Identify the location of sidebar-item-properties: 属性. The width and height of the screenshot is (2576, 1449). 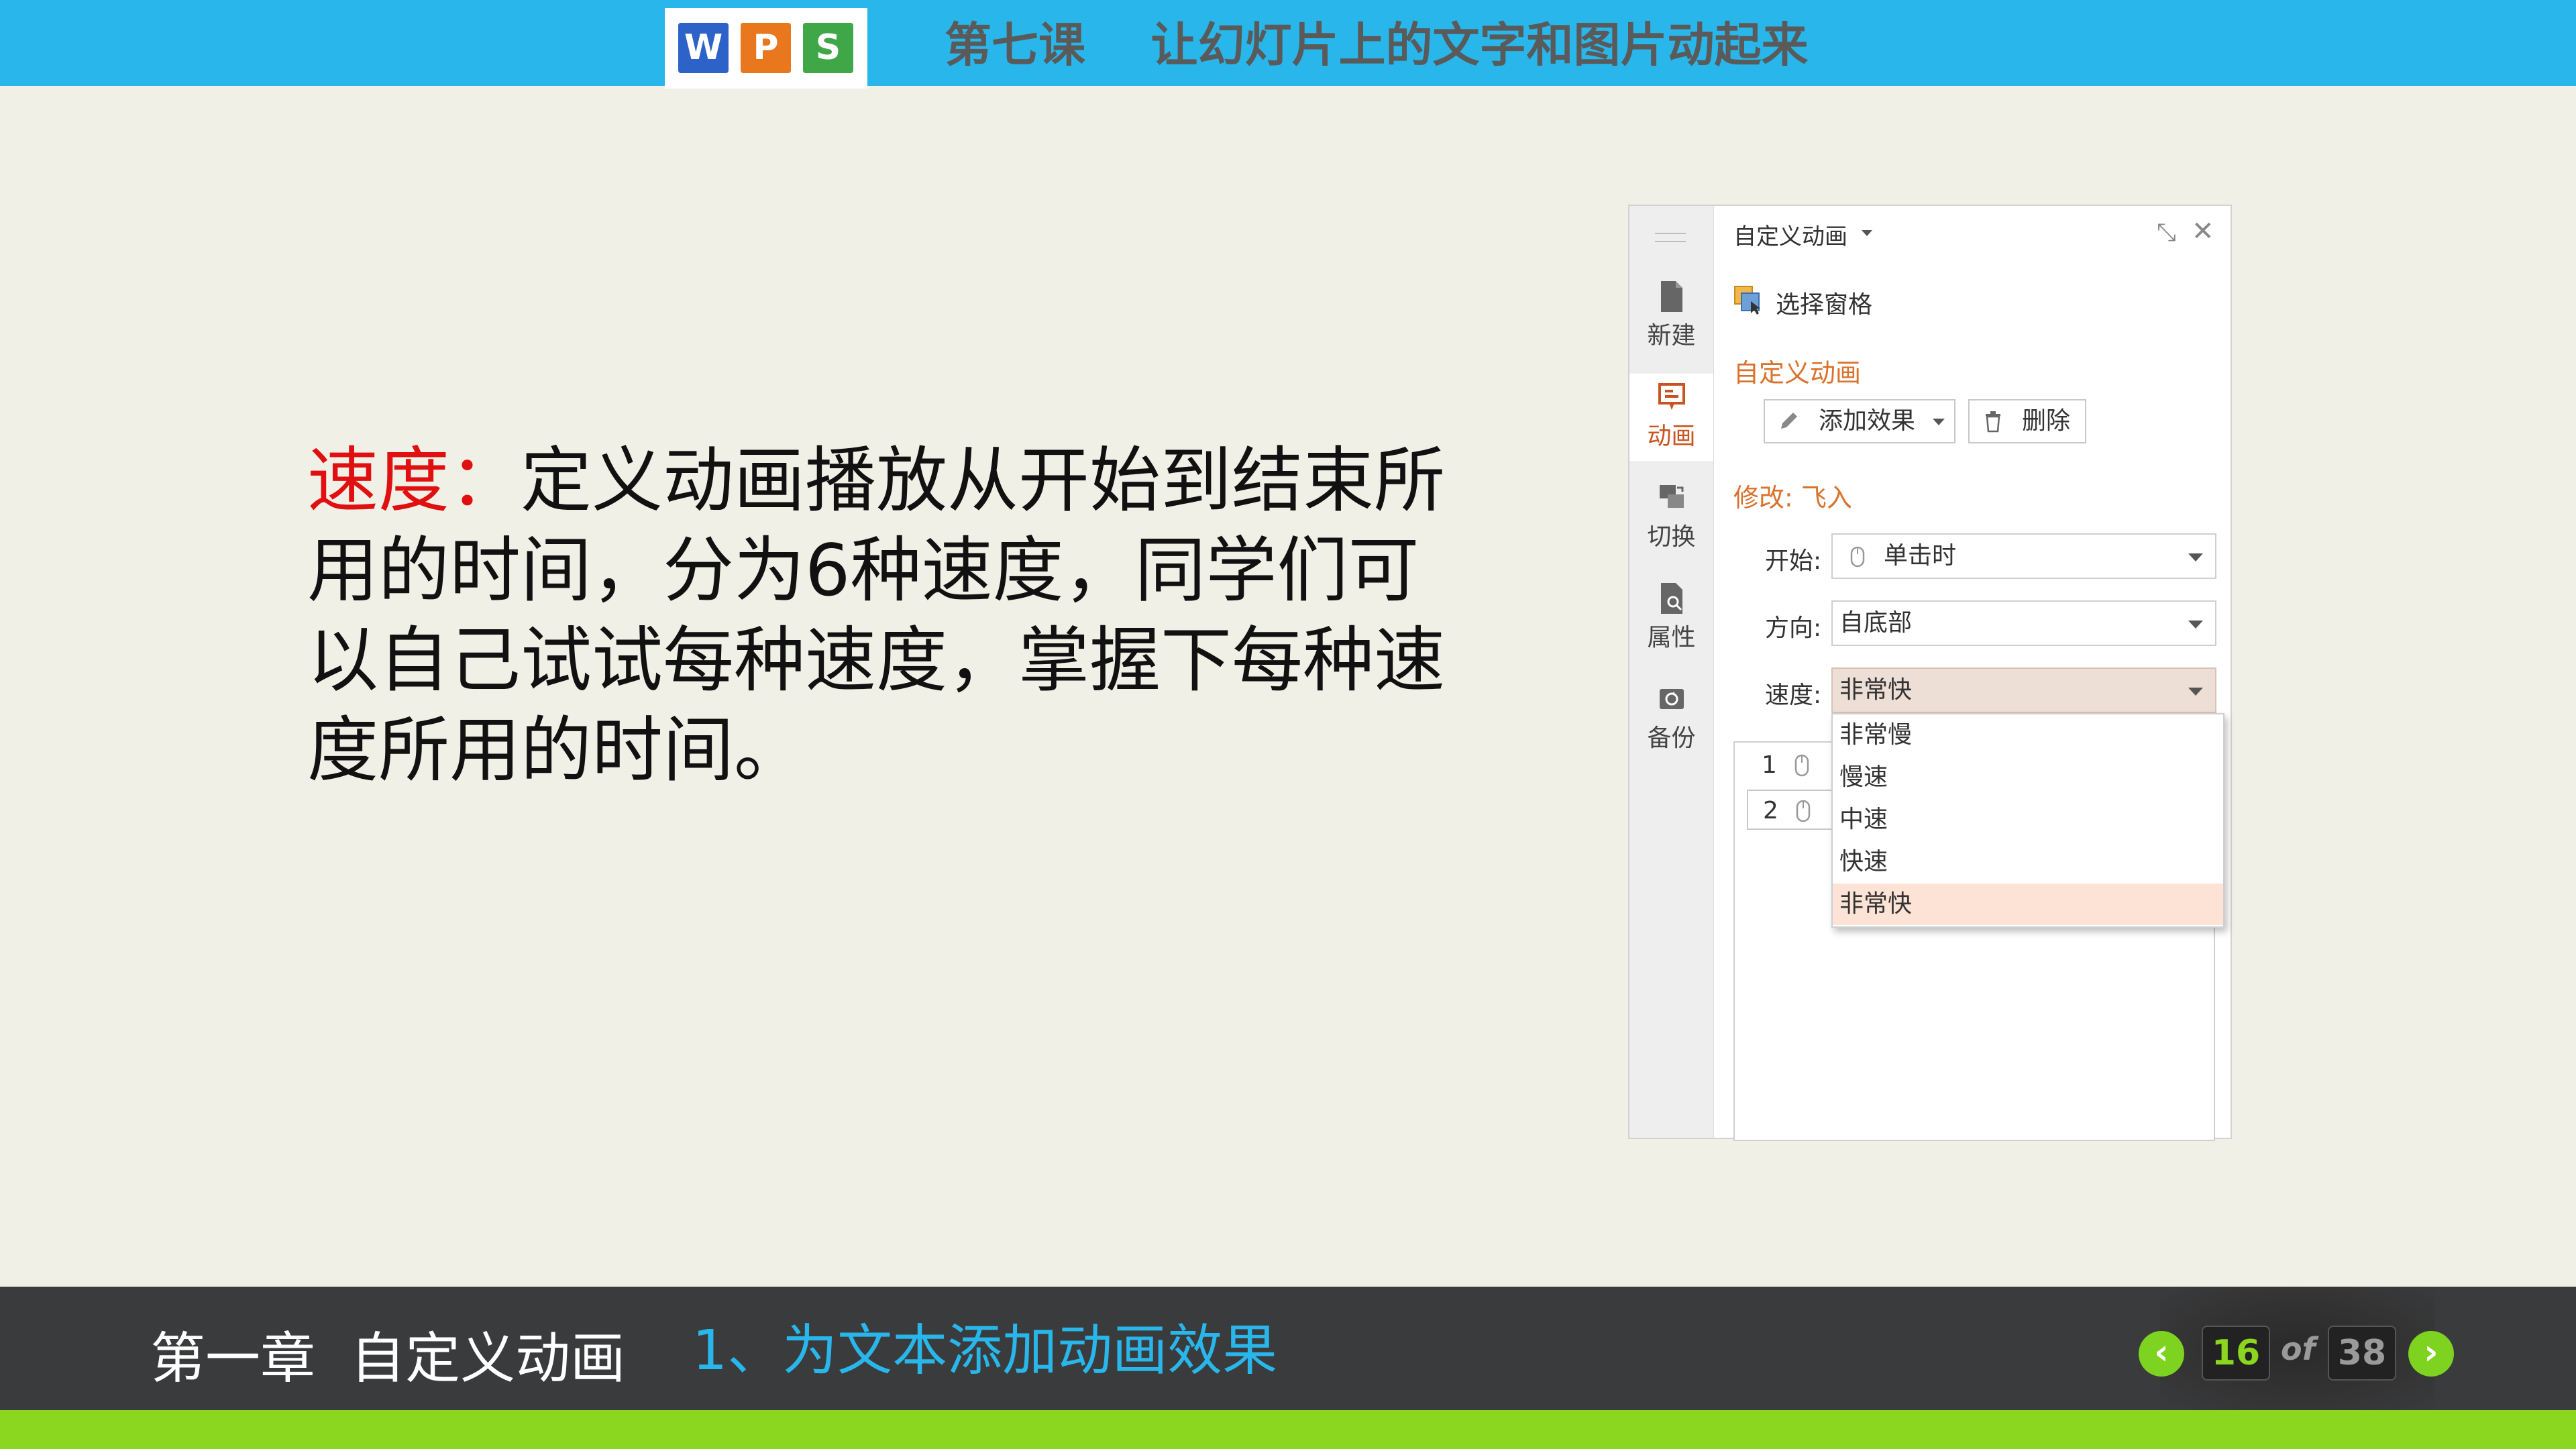
(1671, 622).